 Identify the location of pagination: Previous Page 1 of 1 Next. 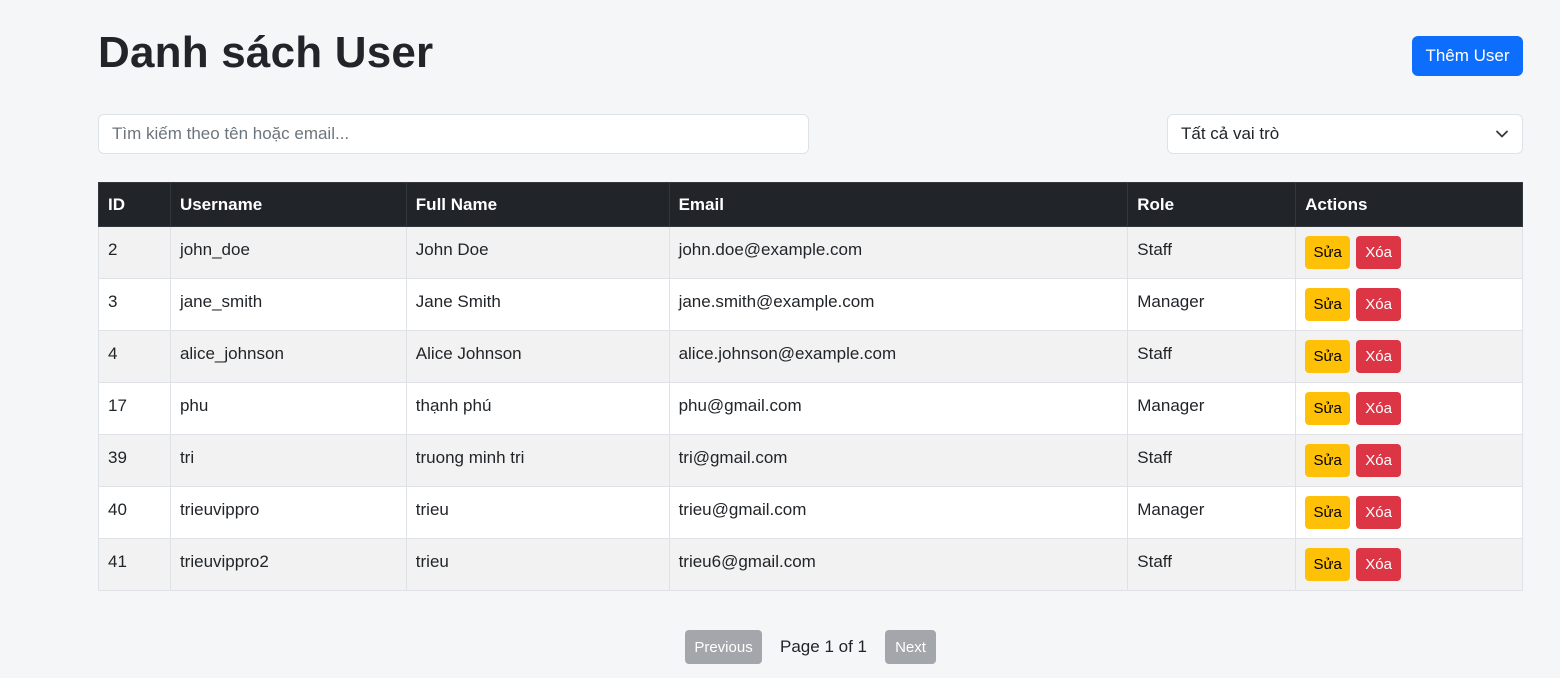
(810, 647).